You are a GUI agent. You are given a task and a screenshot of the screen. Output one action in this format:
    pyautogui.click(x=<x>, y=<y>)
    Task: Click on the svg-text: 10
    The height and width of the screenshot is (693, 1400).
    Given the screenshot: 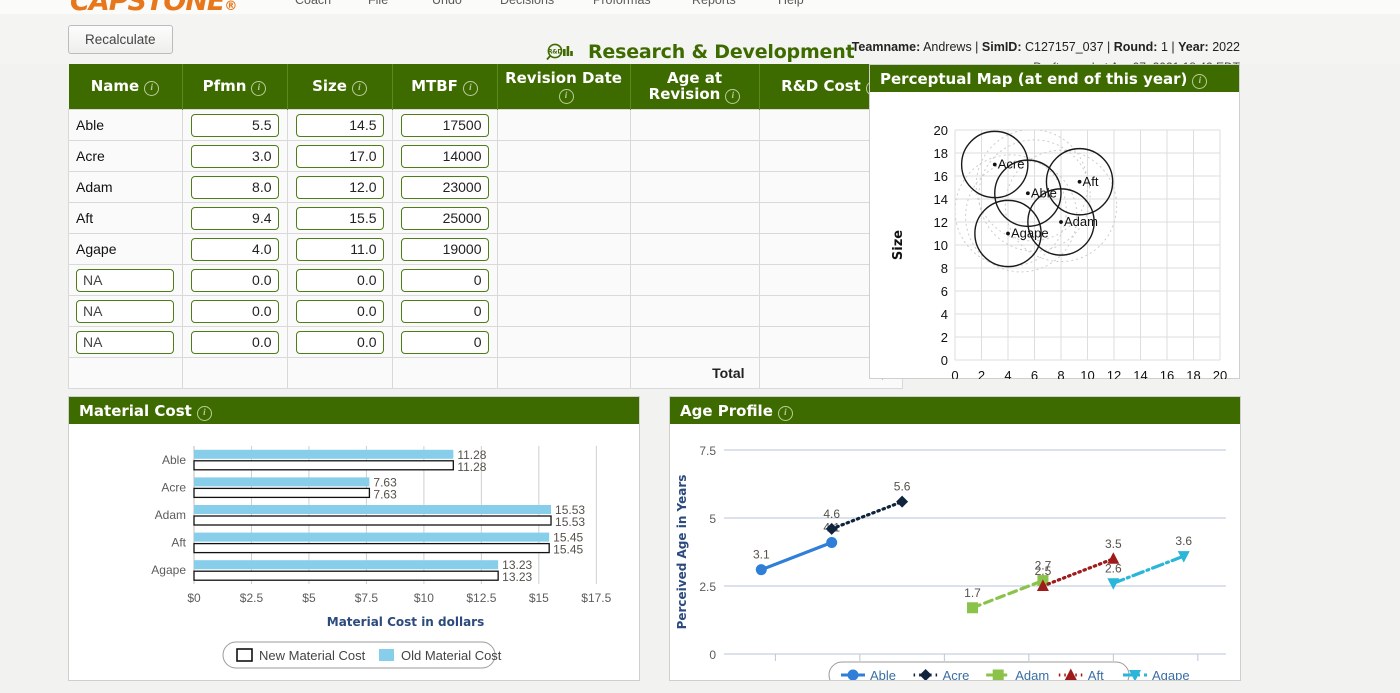 What is the action you would take?
    pyautogui.click(x=1087, y=373)
    